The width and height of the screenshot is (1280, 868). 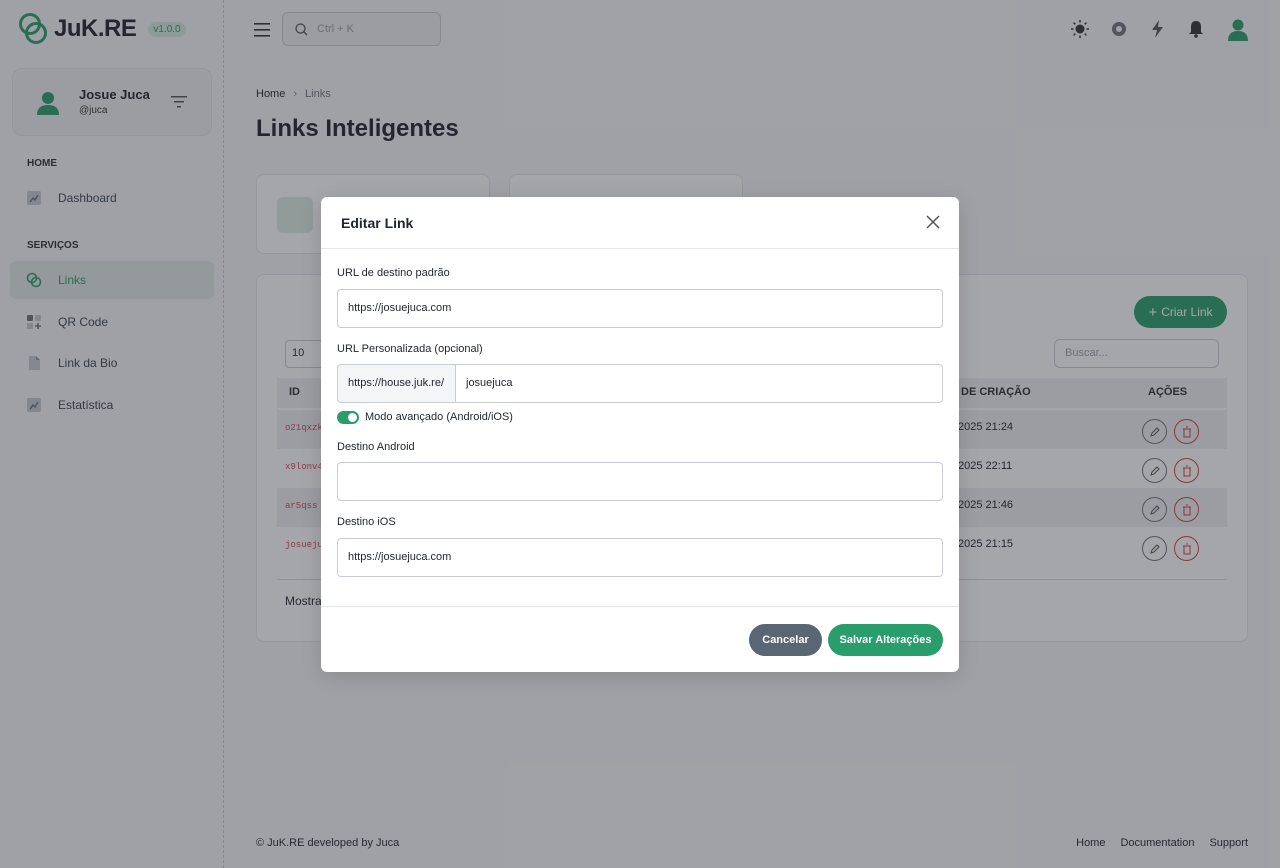 What do you see at coordinates (439, 417) in the screenshot?
I see `advanced-mode-label: Modo avançado (Android/iOS)` at bounding box center [439, 417].